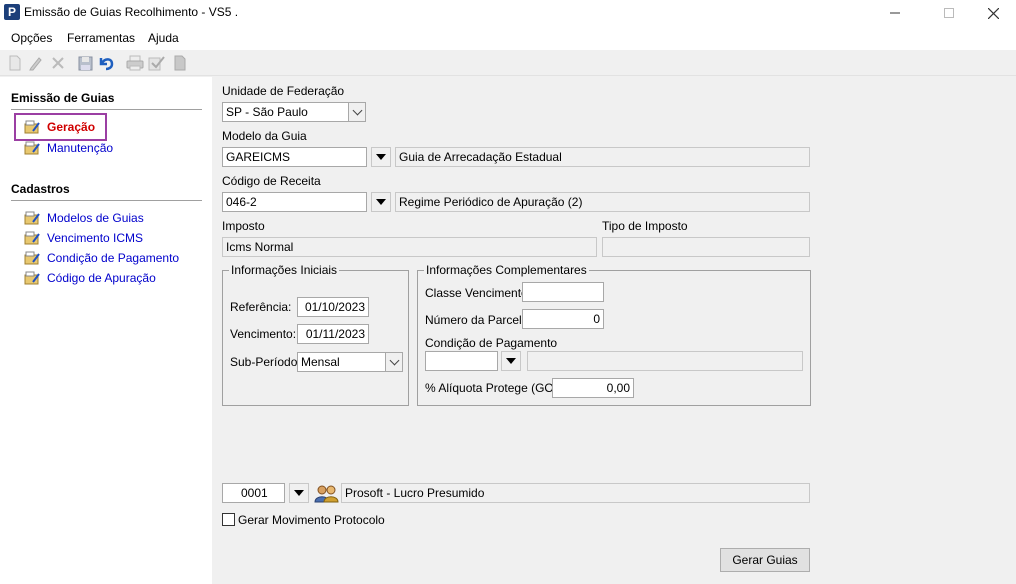 The image size is (1016, 584). I want to click on subperiodo-dropdown-button, so click(394, 362).